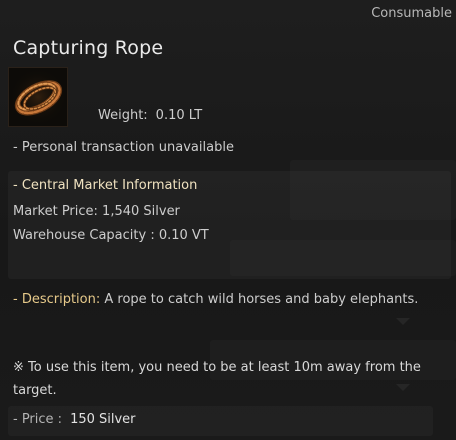 Image resolution: width=456 pixels, height=440 pixels. Describe the element at coordinates (105, 185) in the screenshot. I see `market-info-title: - Central Market Information` at that location.